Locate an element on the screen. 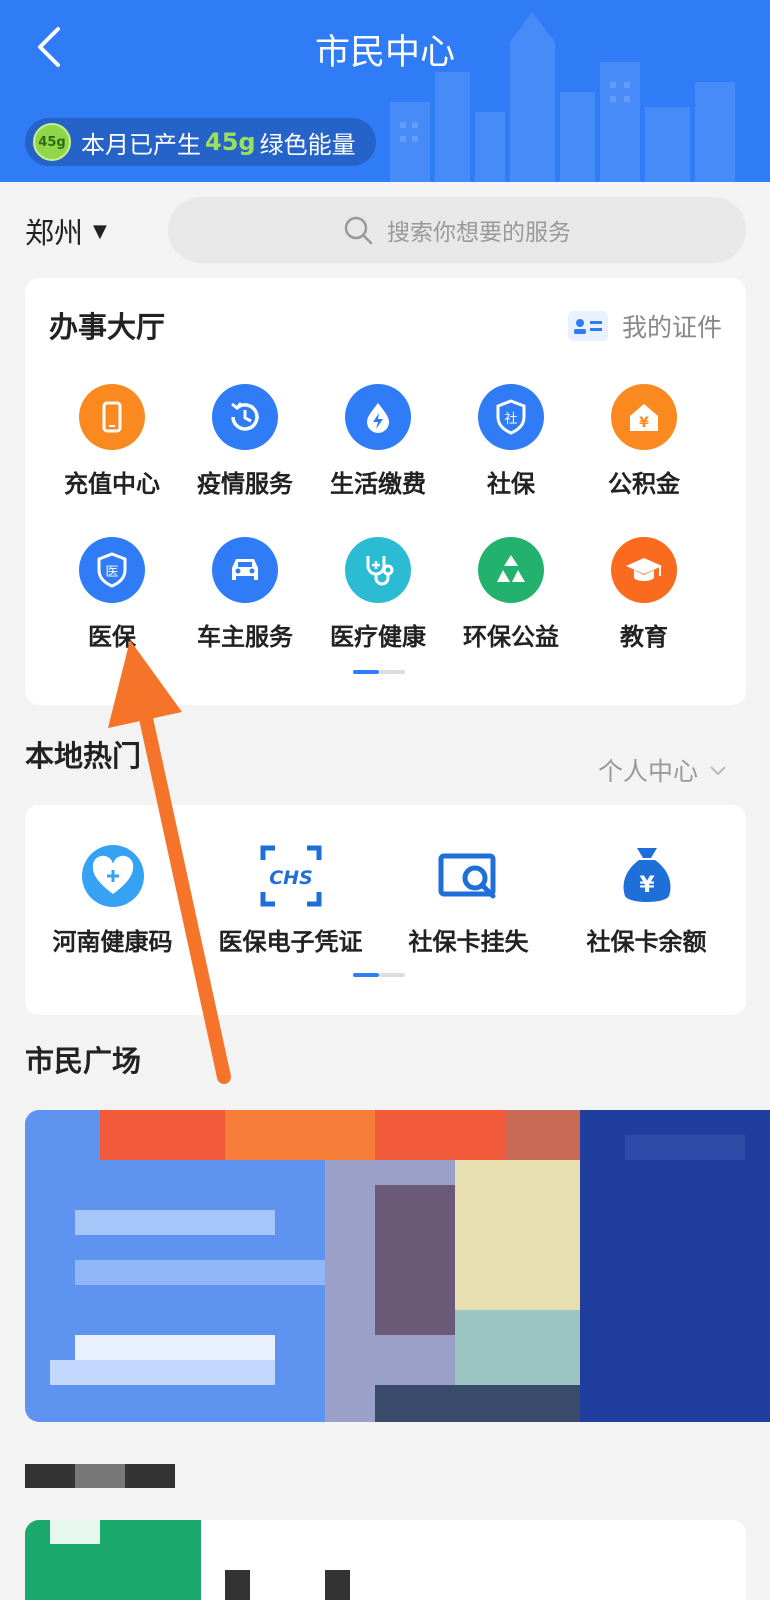 The image size is (770, 1600). card-search-icon is located at coordinates (469, 876).